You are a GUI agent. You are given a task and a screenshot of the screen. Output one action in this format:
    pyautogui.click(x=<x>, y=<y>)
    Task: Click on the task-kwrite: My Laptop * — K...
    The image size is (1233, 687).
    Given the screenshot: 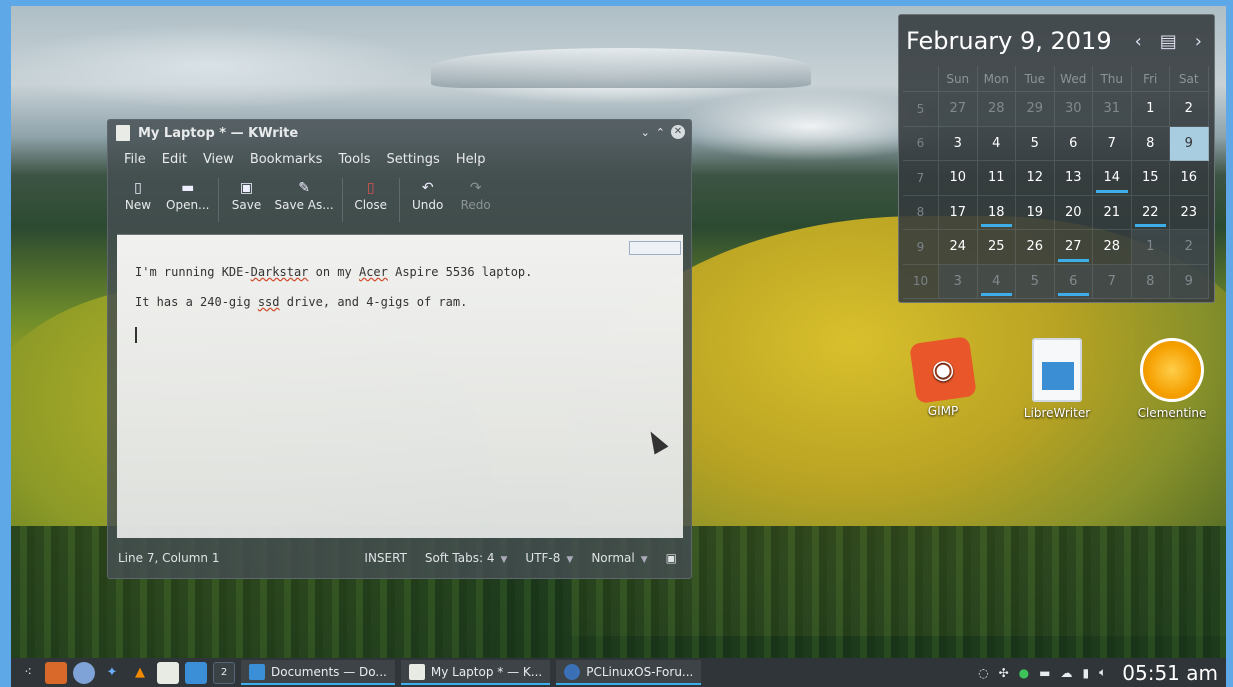 What is the action you would take?
    pyautogui.click(x=475, y=672)
    